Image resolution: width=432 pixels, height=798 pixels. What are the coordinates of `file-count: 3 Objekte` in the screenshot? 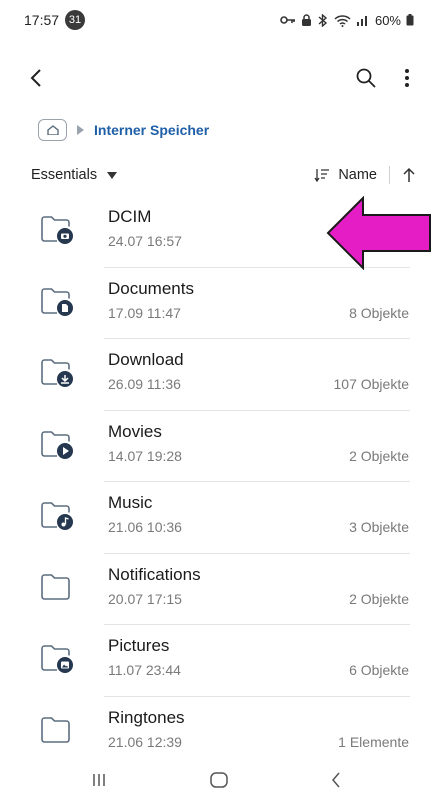 It's located at (379, 527).